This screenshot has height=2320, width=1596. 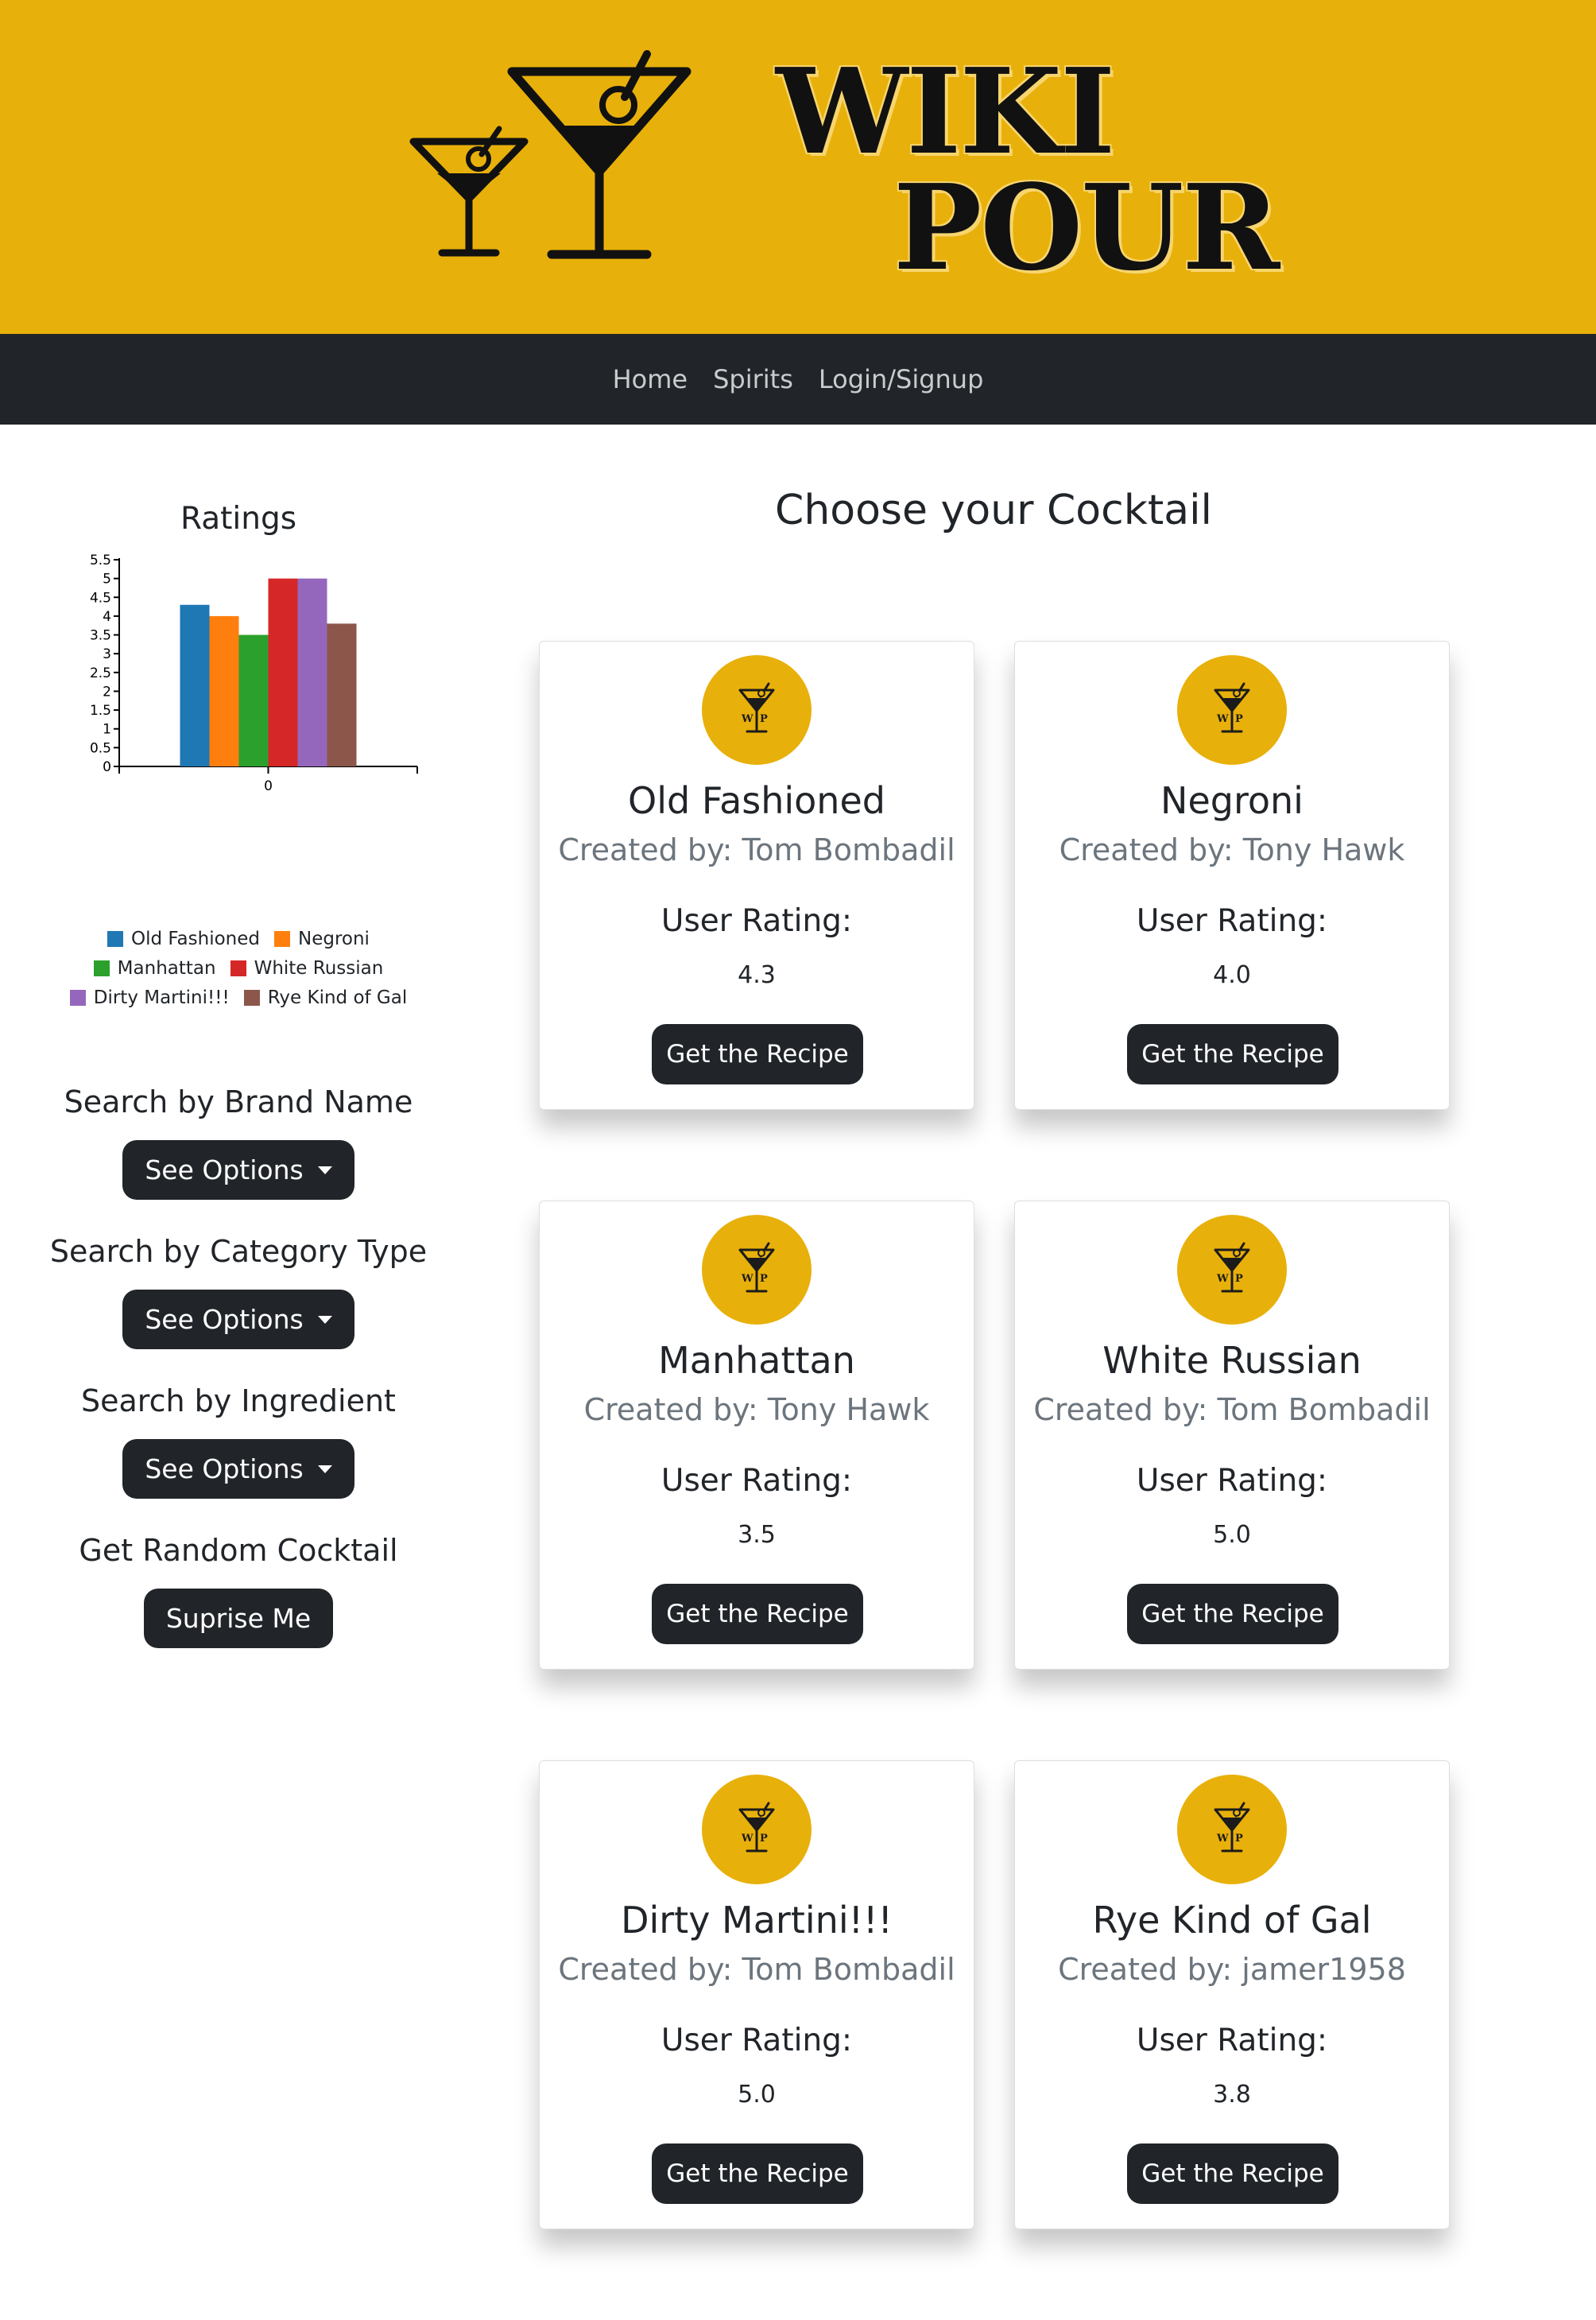 What do you see at coordinates (107, 654) in the screenshot?
I see `y-tick-label: 3` at bounding box center [107, 654].